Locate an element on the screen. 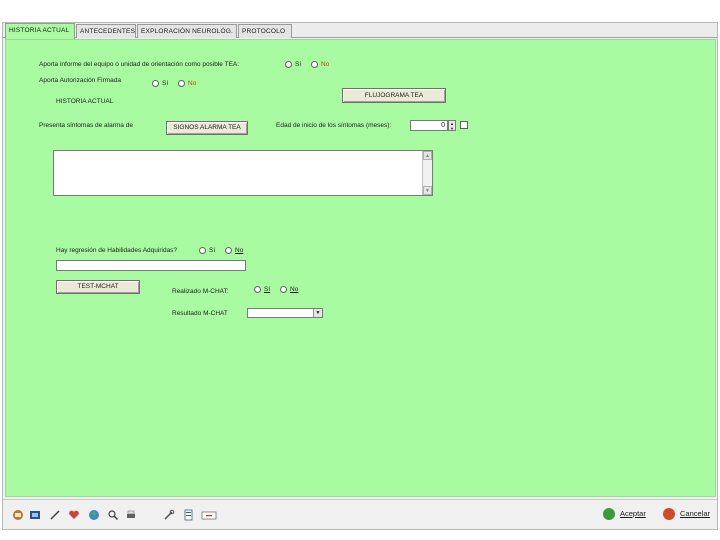 Image resolution: width=720 pixels, height=540 pixels. informe-si-radio is located at coordinates (288, 64).